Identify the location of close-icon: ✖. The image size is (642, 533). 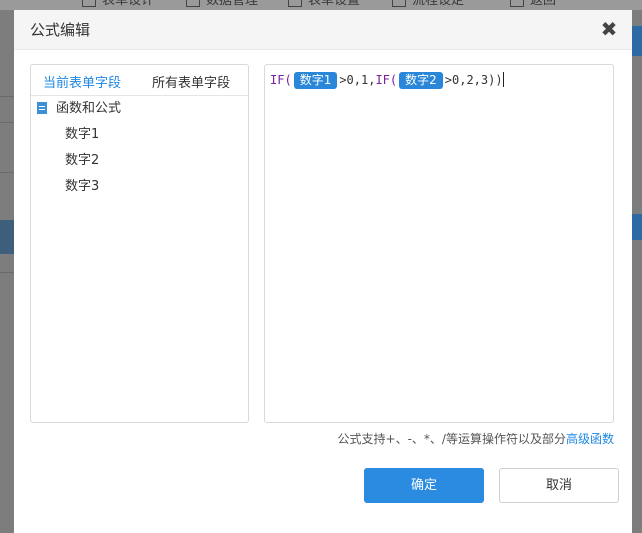
(609, 29).